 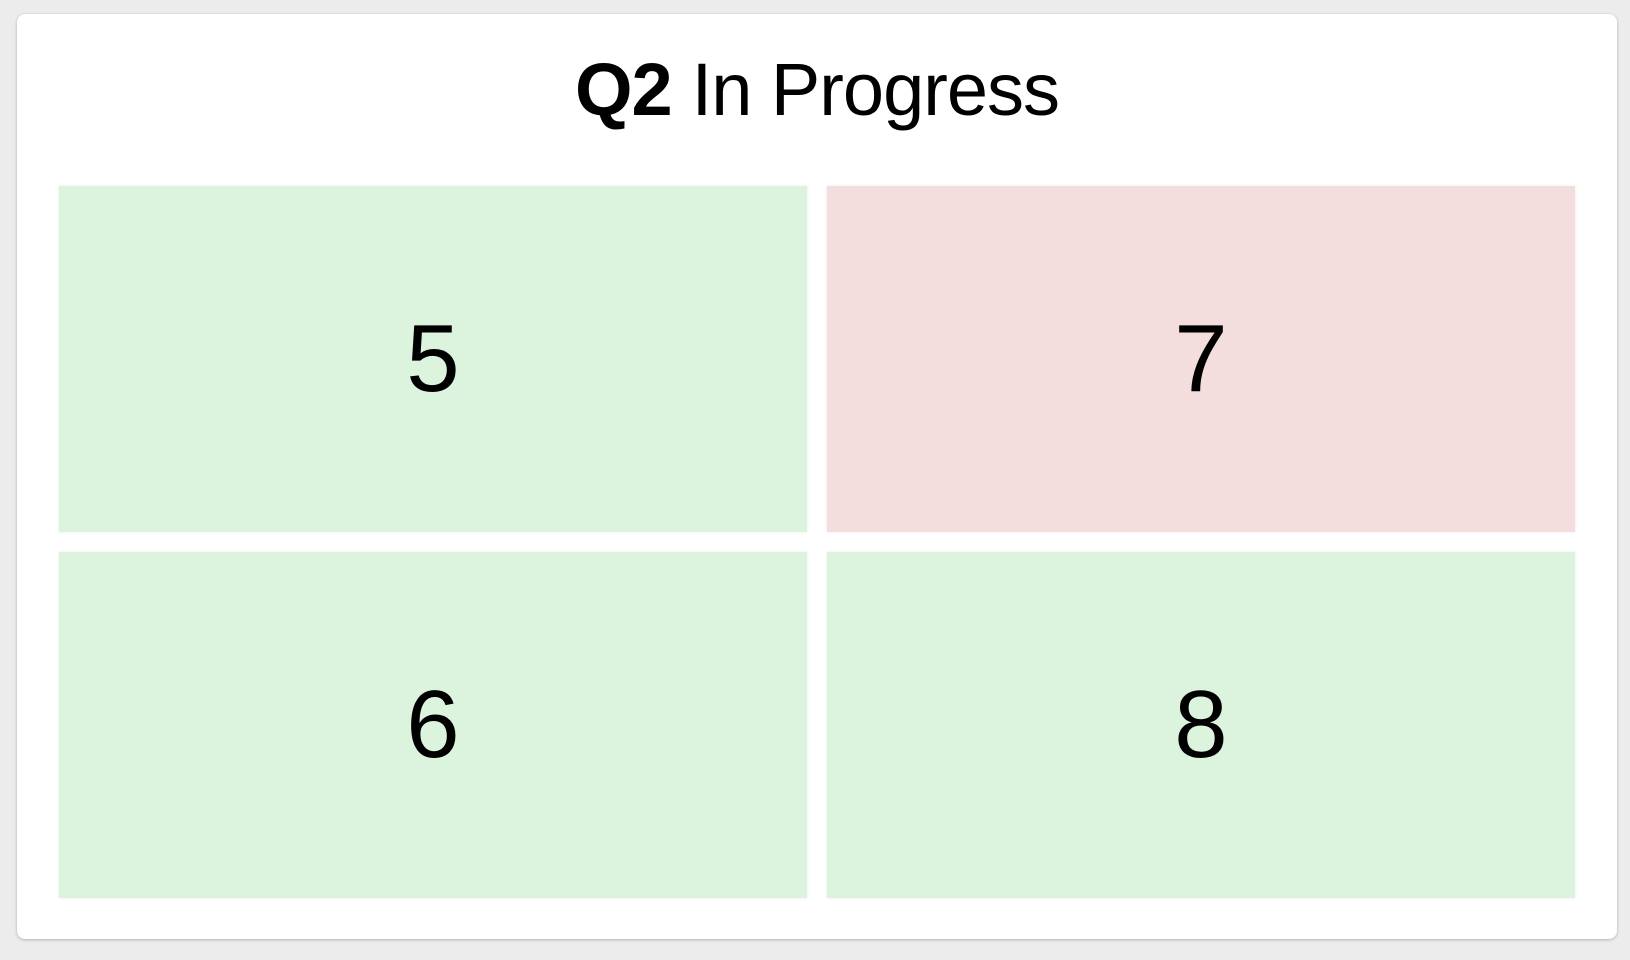 What do you see at coordinates (875, 89) in the screenshot?
I see `status-label: In Progress` at bounding box center [875, 89].